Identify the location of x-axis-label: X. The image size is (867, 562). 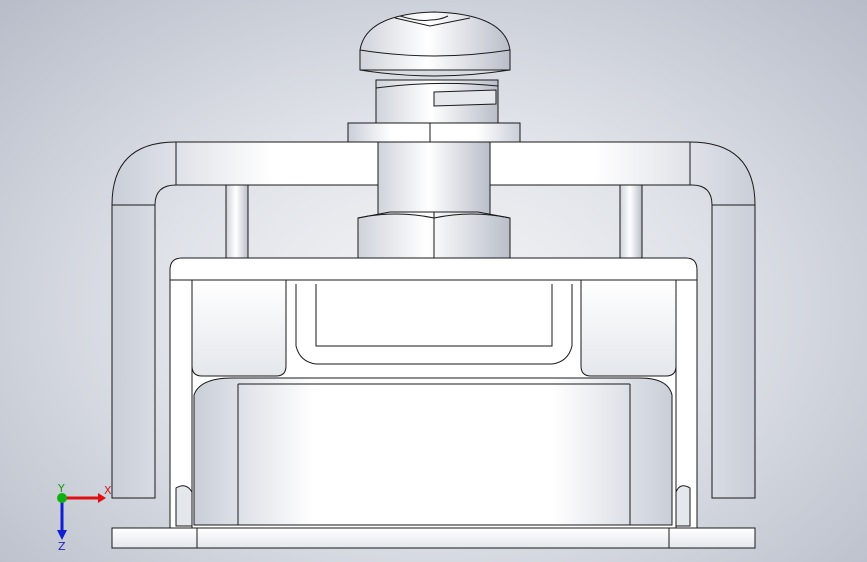
(108, 490).